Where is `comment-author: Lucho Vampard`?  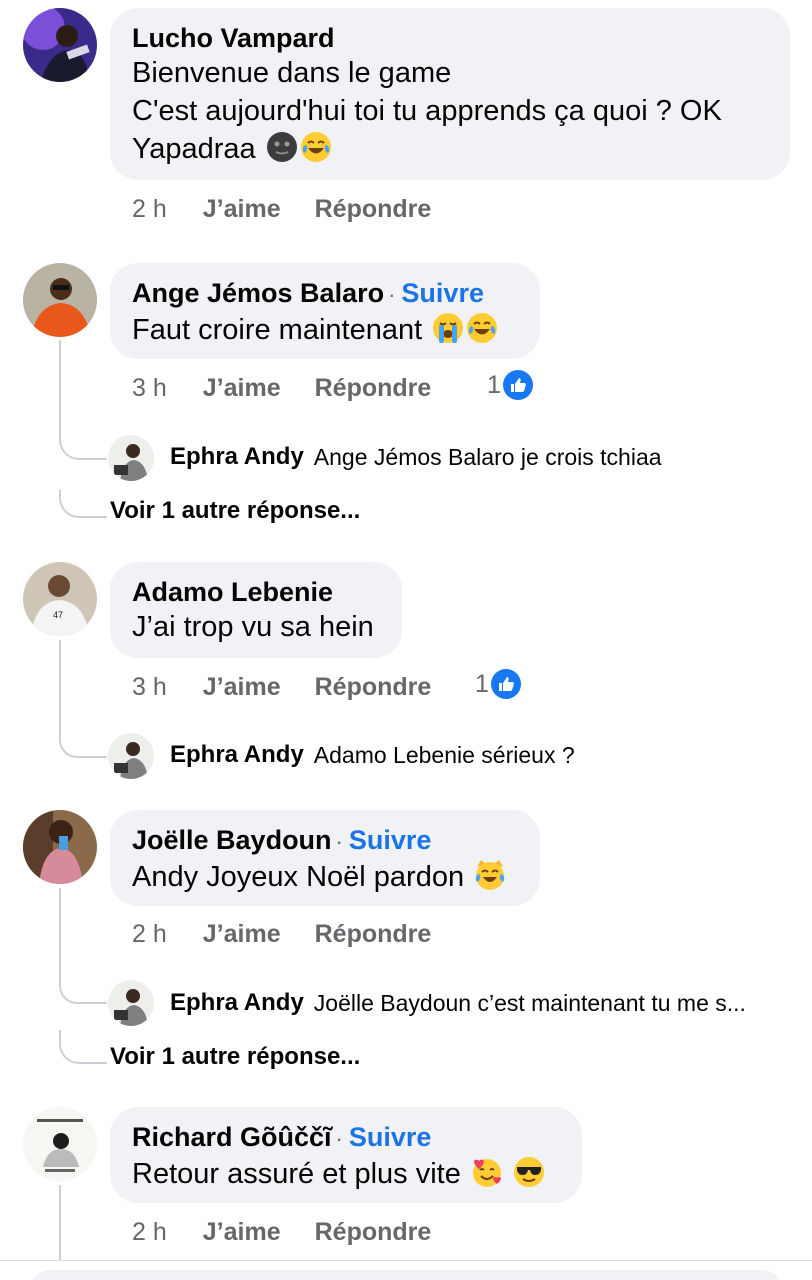
comment-author: Lucho Vampard is located at coordinates (233, 38).